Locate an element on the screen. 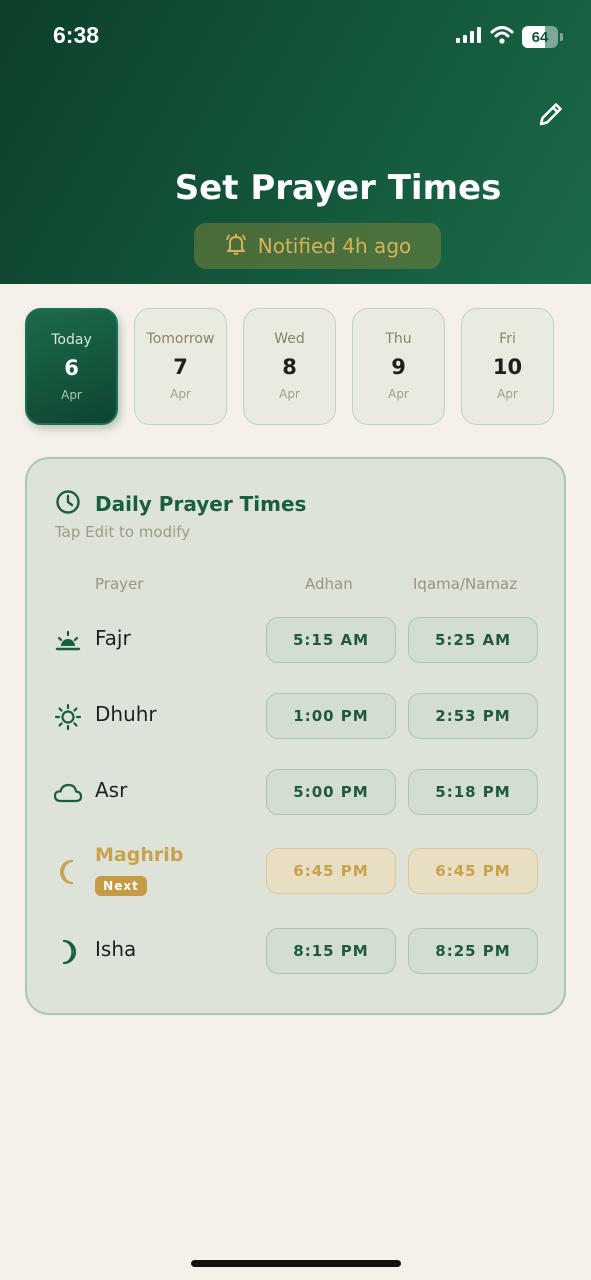 This screenshot has height=1280, width=591. prayer-name: Maghrib is located at coordinates (139, 855).